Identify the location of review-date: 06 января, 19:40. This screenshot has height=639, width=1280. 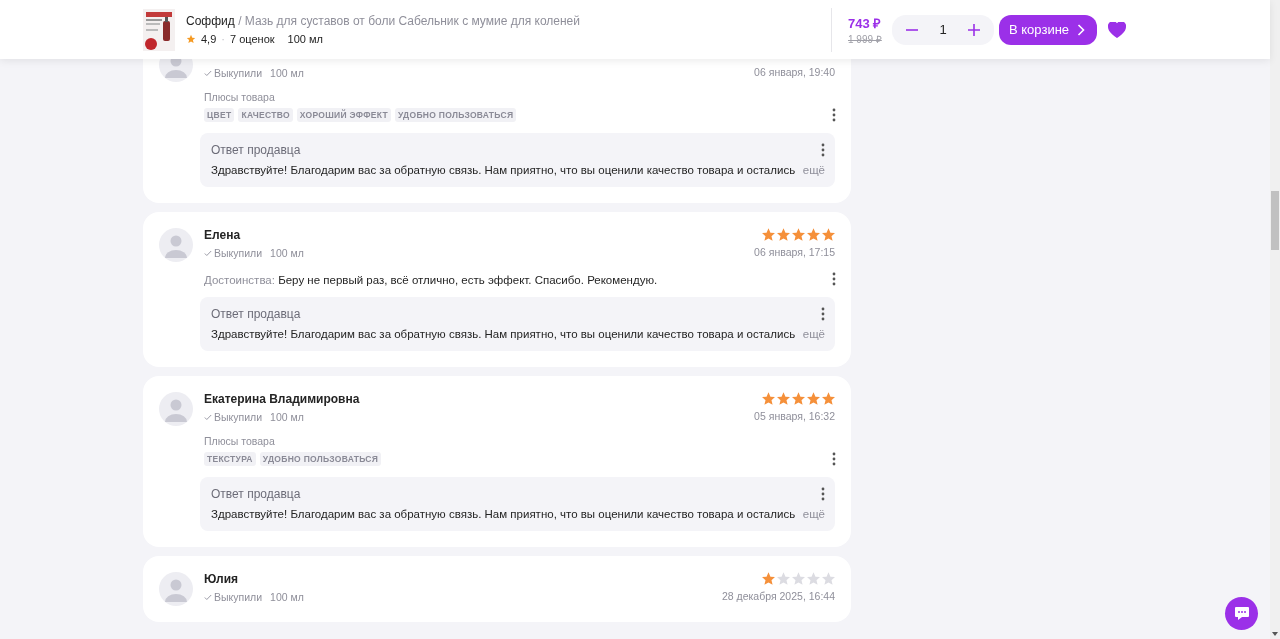
(794, 72).